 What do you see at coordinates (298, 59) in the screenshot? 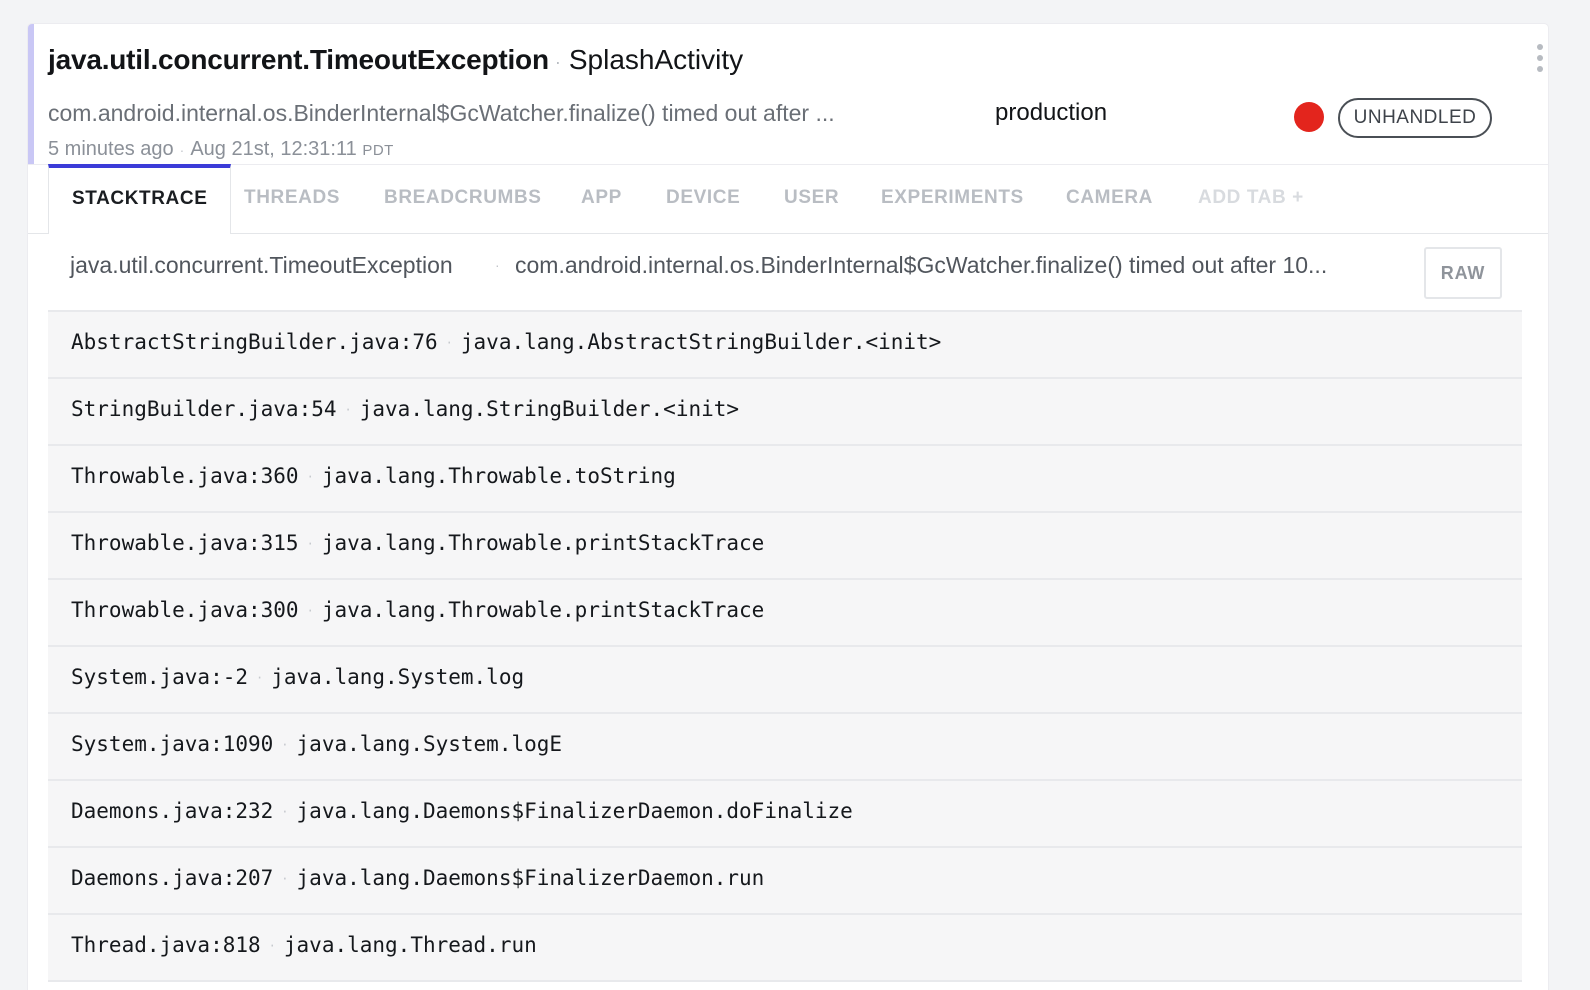
I see `error-class-title: java.util.concurrent.TimeoutException` at bounding box center [298, 59].